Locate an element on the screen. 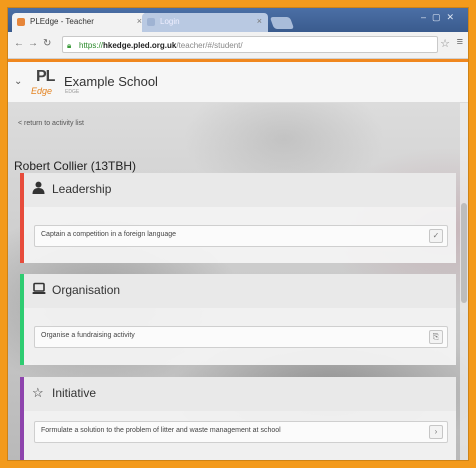 This screenshot has width=476, height=468. logo-pl: PL is located at coordinates (45, 76).